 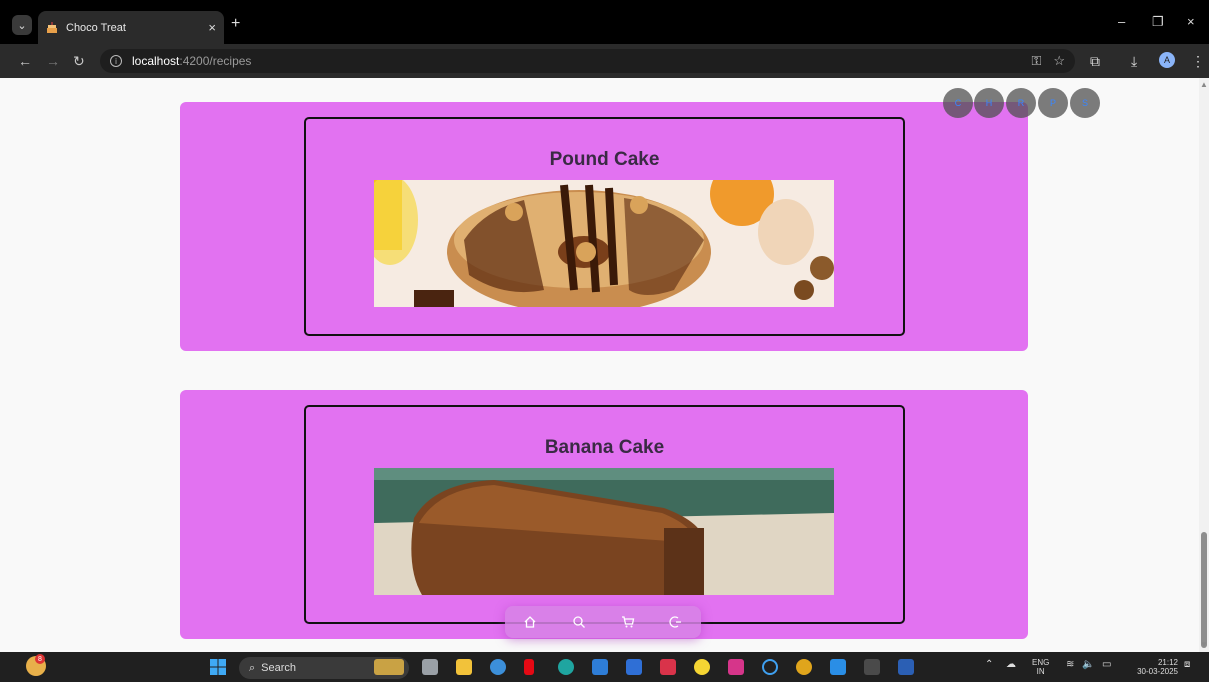 I want to click on tray-overflow-icon: ⌃, so click(x=989, y=665).